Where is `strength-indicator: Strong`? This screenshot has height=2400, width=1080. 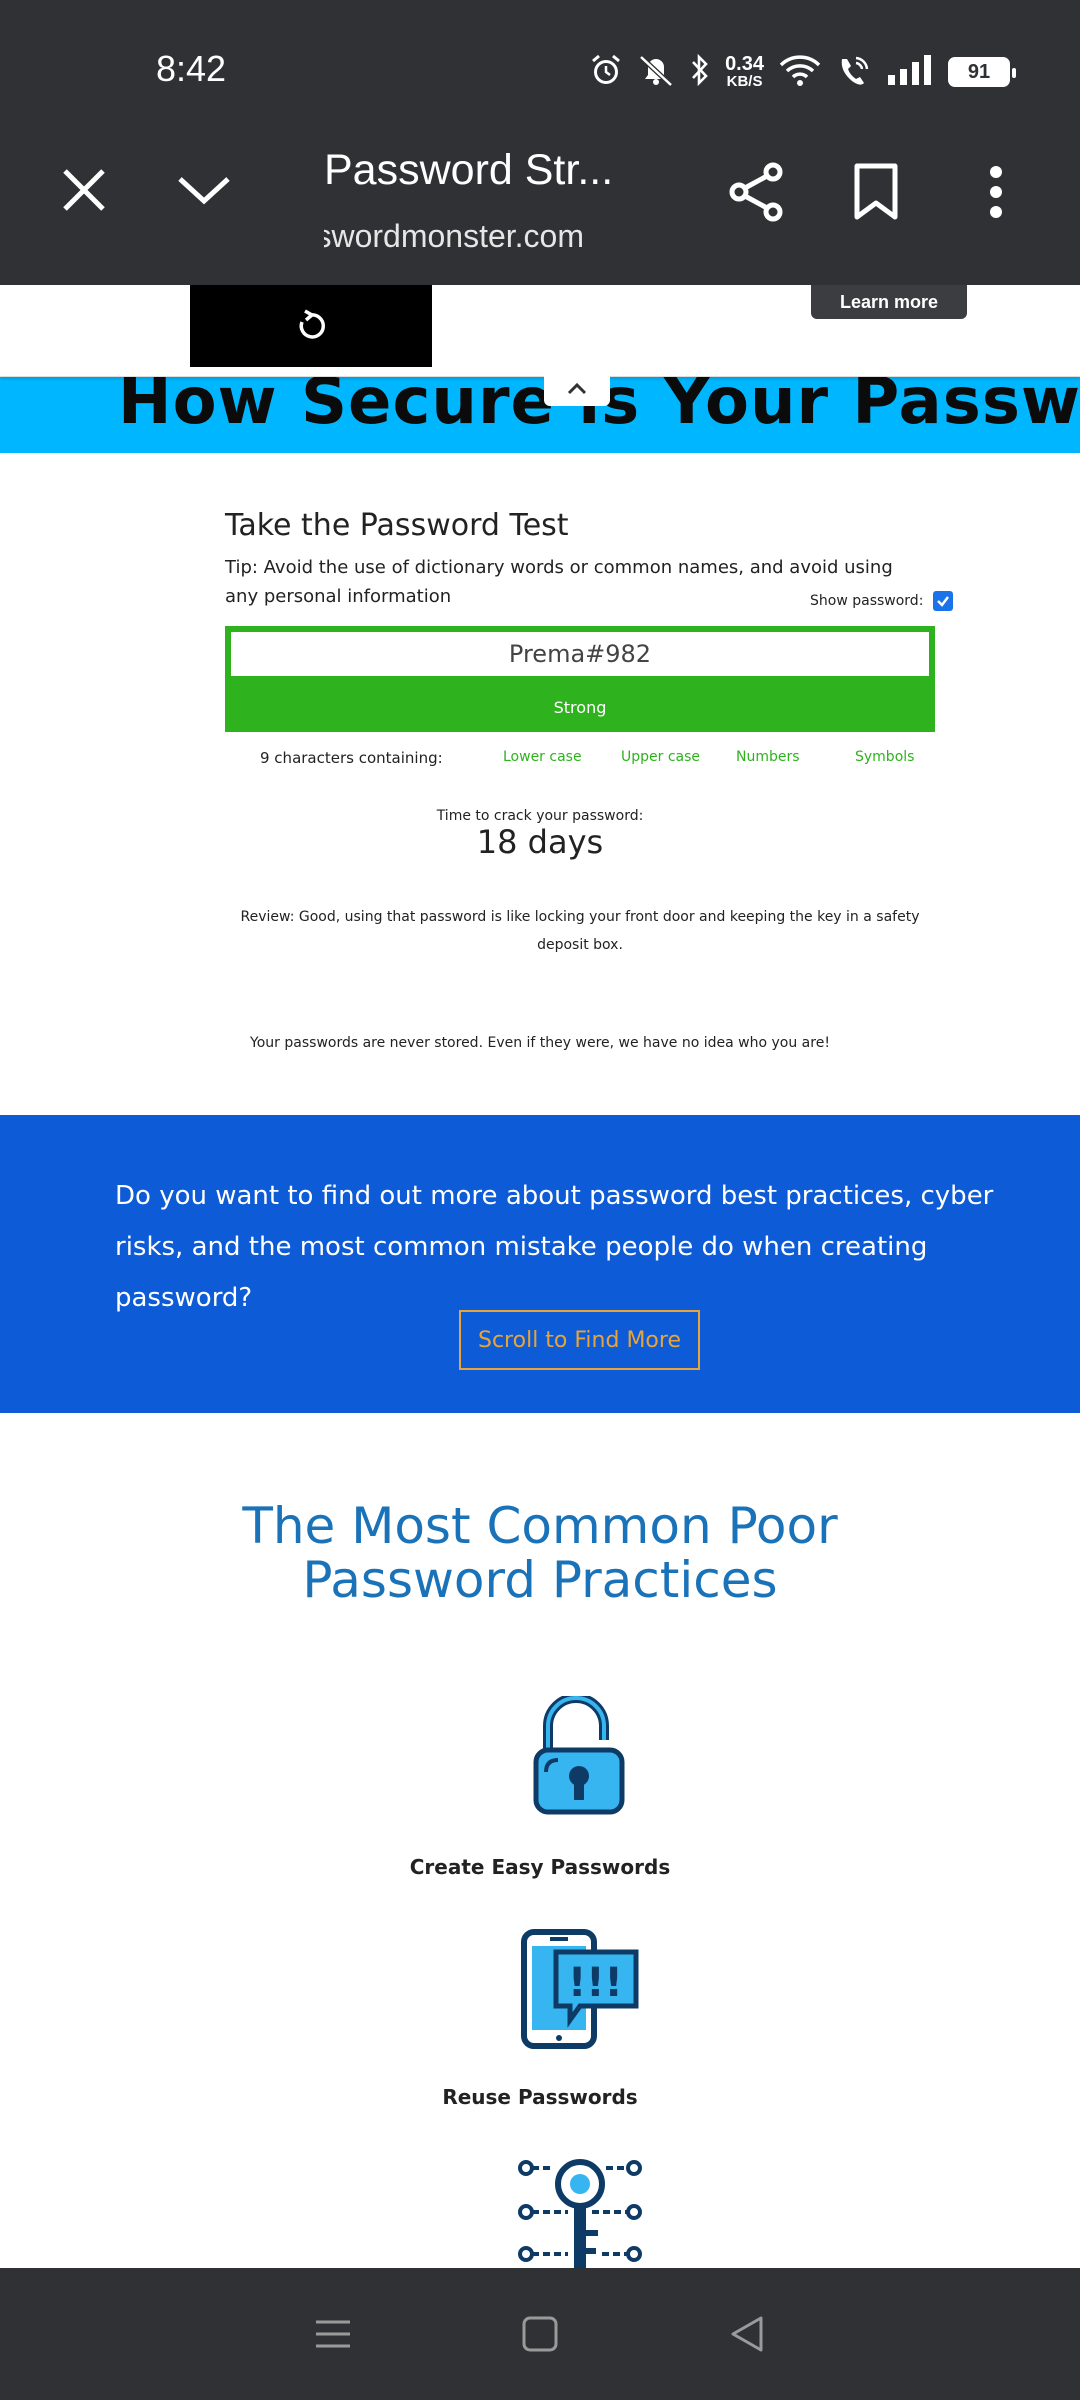 strength-indicator: Strong is located at coordinates (580, 707).